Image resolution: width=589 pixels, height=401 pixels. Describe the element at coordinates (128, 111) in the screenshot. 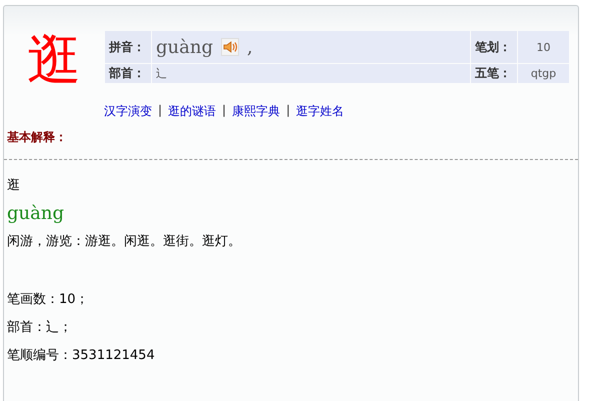

I see `dictionary-link: 汉字演变` at that location.